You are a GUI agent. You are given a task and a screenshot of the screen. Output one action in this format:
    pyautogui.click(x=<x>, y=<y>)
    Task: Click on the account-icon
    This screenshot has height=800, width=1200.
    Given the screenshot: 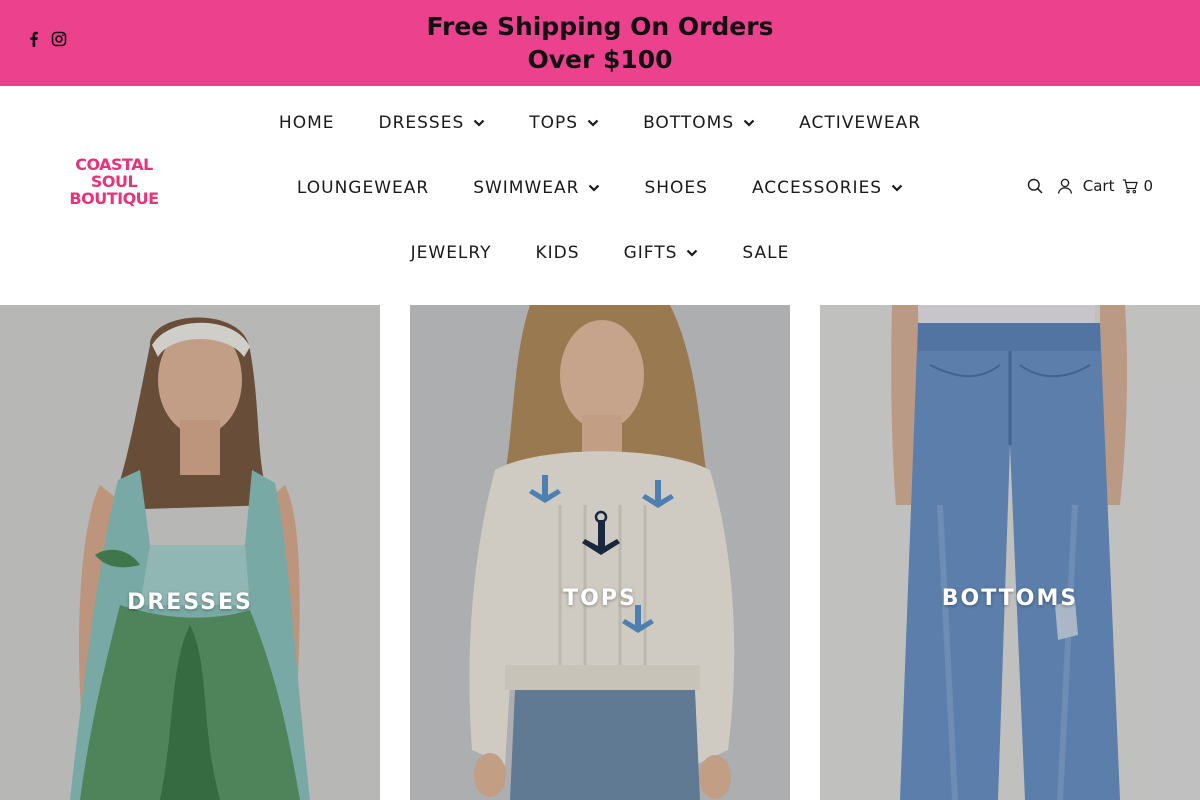 What is the action you would take?
    pyautogui.click(x=1065, y=186)
    